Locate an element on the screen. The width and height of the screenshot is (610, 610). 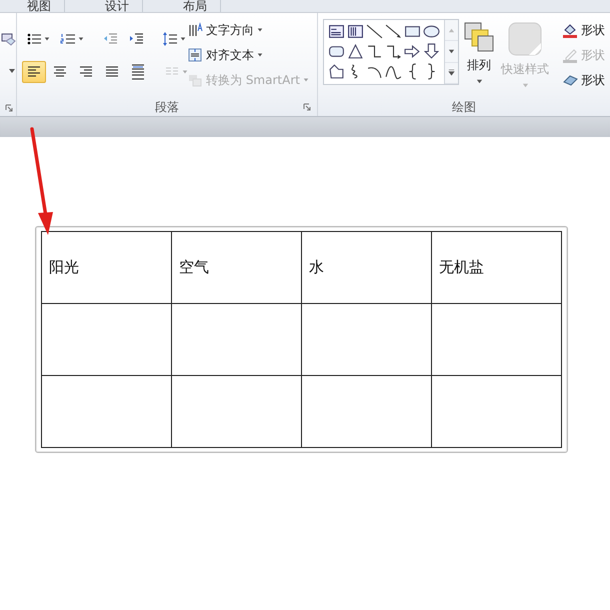
down-arrow-icon is located at coordinates (431, 51).